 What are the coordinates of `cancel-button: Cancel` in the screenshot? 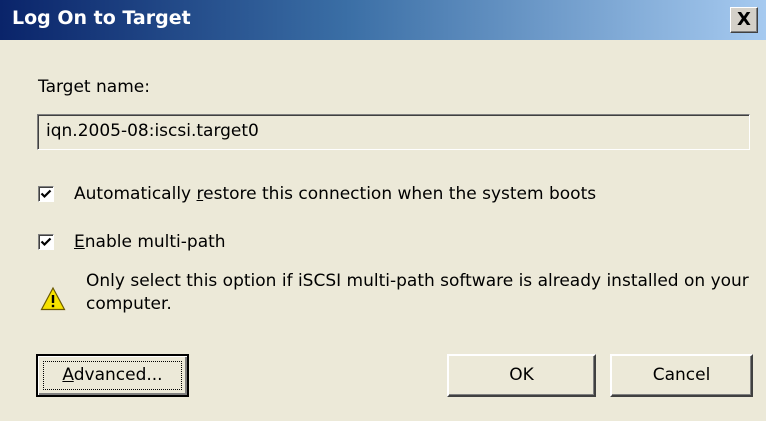 It's located at (681, 375).